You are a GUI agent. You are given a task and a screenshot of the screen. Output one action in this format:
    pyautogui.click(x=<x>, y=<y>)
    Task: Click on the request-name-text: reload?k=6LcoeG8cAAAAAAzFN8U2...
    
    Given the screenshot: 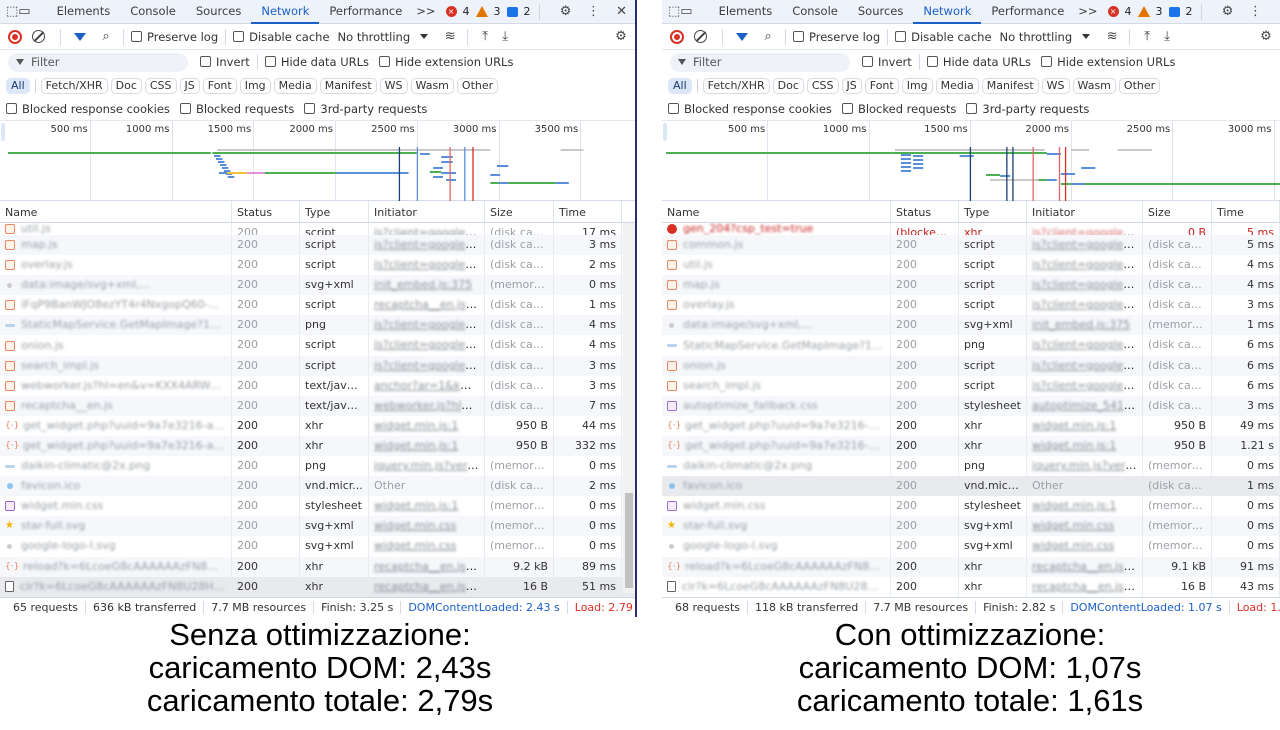 What is the action you would take?
    pyautogui.click(x=124, y=567)
    